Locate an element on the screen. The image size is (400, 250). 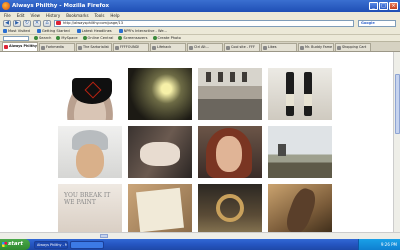
windows-taskbar: start Always Philthy - Mozill... 9:26 PM is located at coordinates (200, 244).